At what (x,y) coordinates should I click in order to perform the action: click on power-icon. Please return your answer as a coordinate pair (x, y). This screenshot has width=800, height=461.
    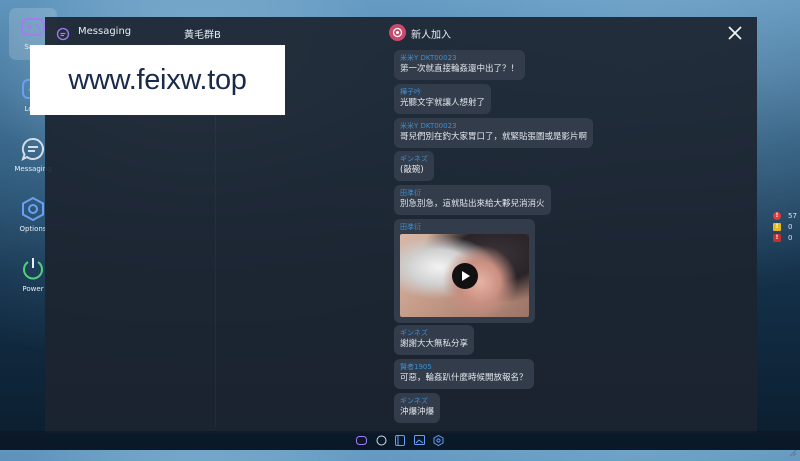
    Looking at the image, I should click on (33, 269).